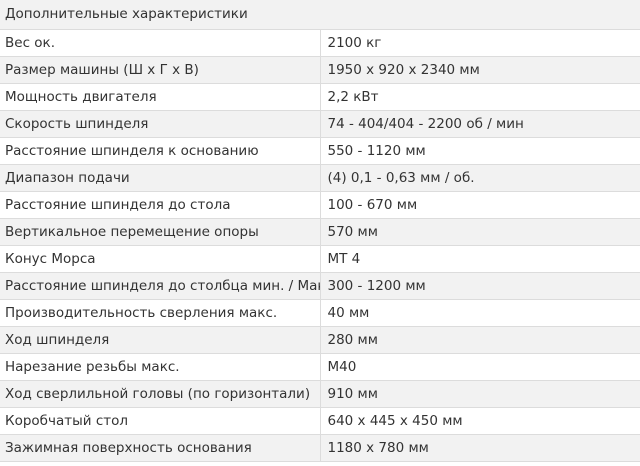  What do you see at coordinates (480, 232) in the screenshot?
I see `spec-value: 570 мм` at bounding box center [480, 232].